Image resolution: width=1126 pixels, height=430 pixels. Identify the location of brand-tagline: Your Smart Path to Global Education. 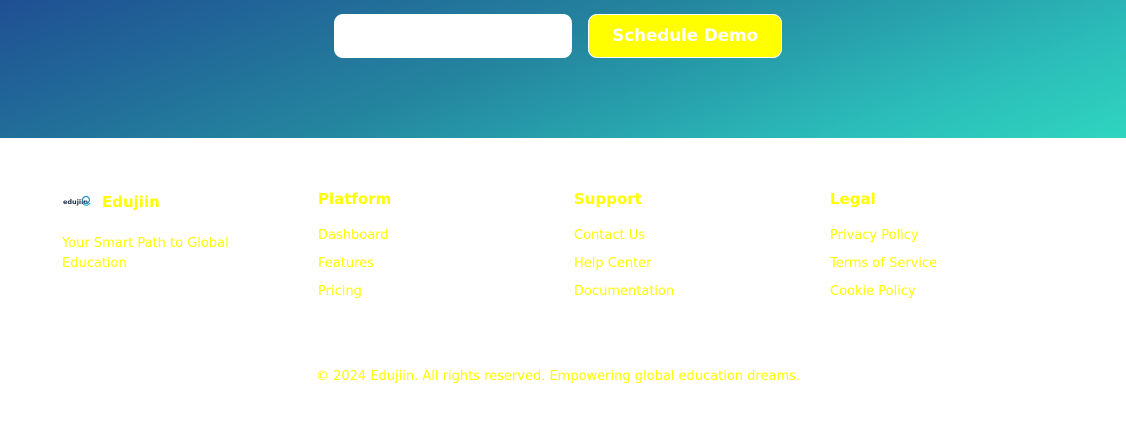
(145, 253).